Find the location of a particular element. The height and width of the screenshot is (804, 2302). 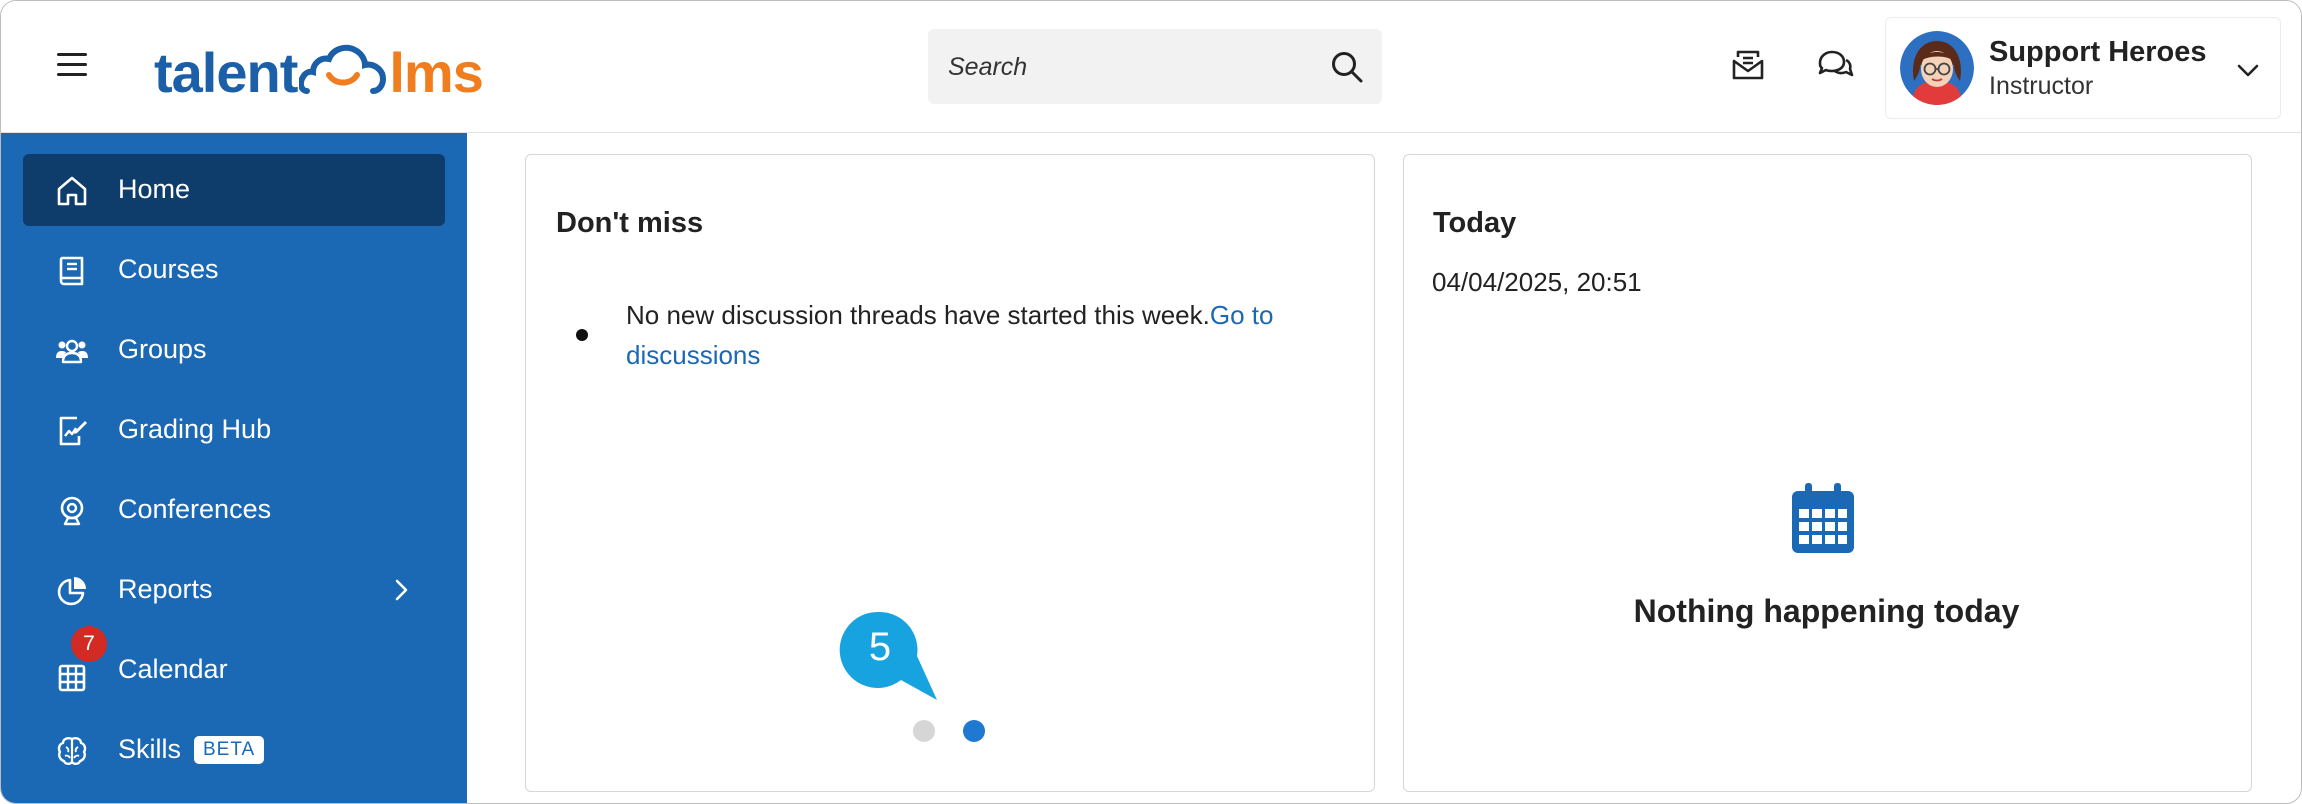

cloud-smile-icon is located at coordinates (343, 69).